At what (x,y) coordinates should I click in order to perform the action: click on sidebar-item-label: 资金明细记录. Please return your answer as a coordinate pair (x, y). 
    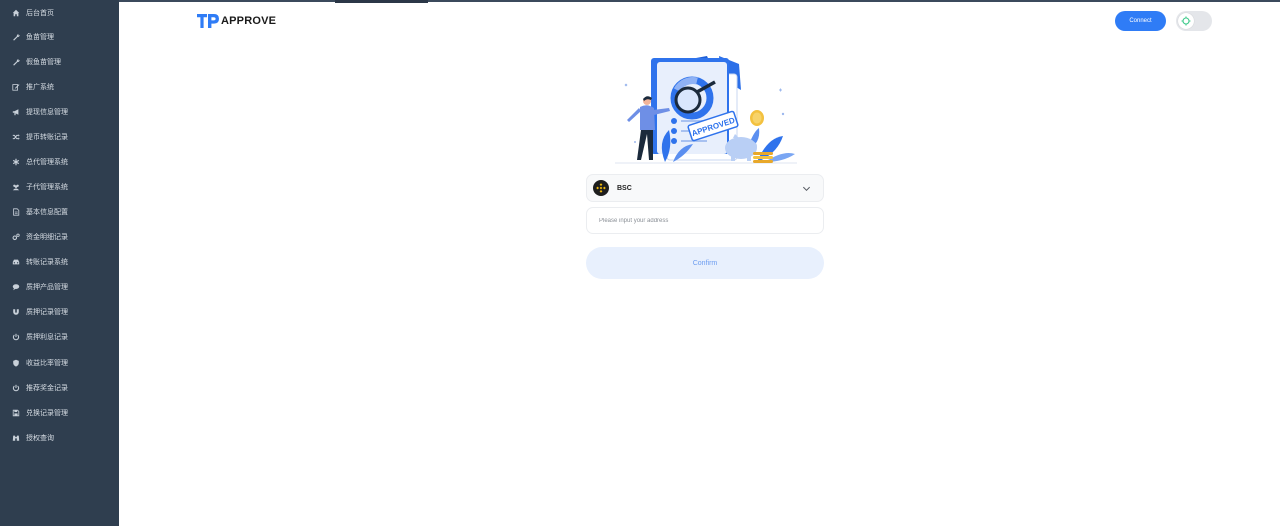
    Looking at the image, I should click on (47, 236).